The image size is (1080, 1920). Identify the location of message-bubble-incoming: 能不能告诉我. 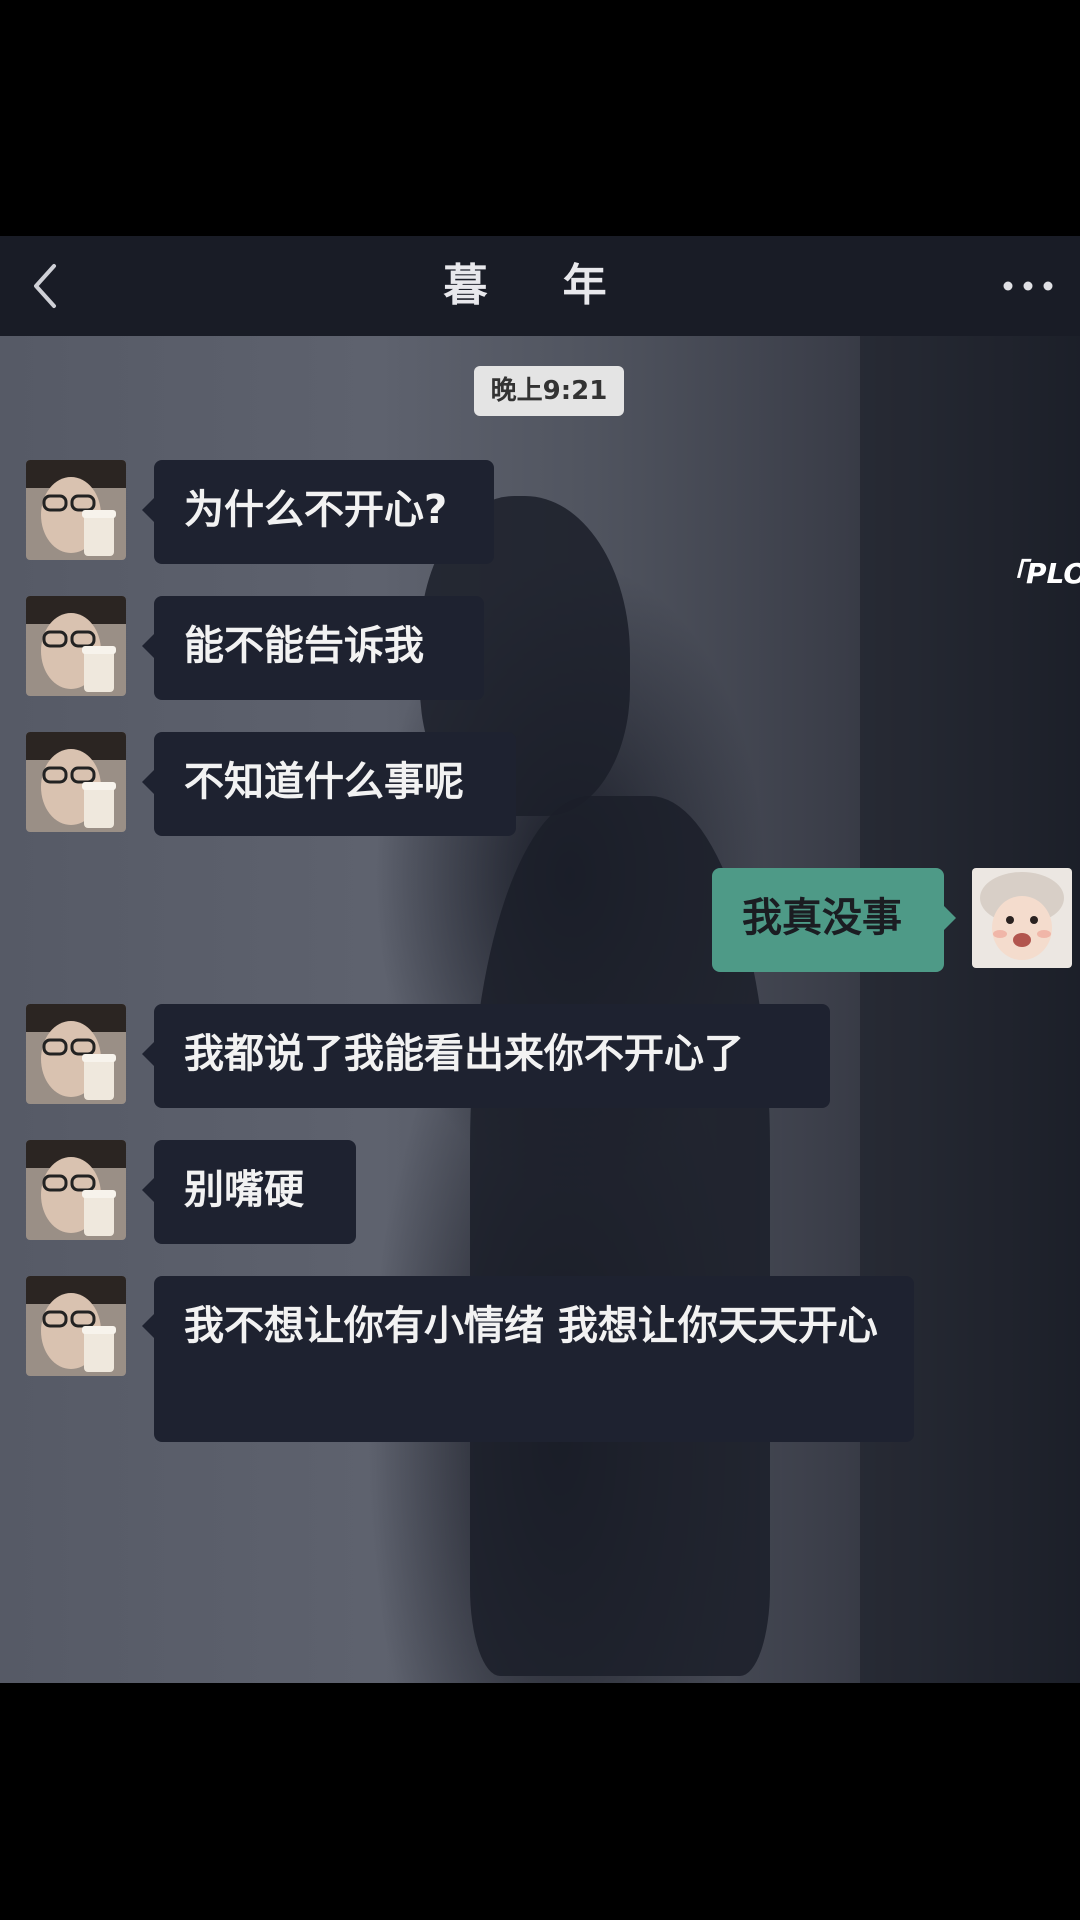
(313, 648).